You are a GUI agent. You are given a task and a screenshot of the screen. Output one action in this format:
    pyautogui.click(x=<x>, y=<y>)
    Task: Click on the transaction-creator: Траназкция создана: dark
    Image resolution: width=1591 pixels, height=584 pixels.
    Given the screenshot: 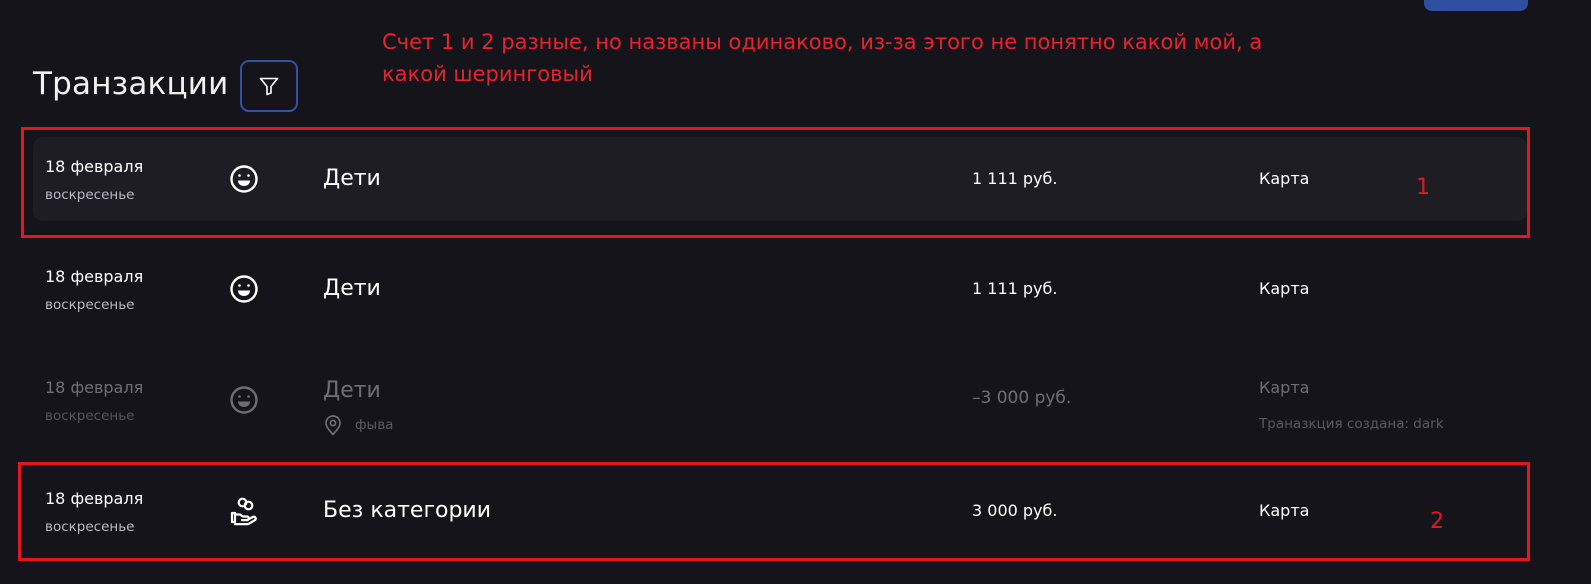 What is the action you would take?
    pyautogui.click(x=1351, y=424)
    